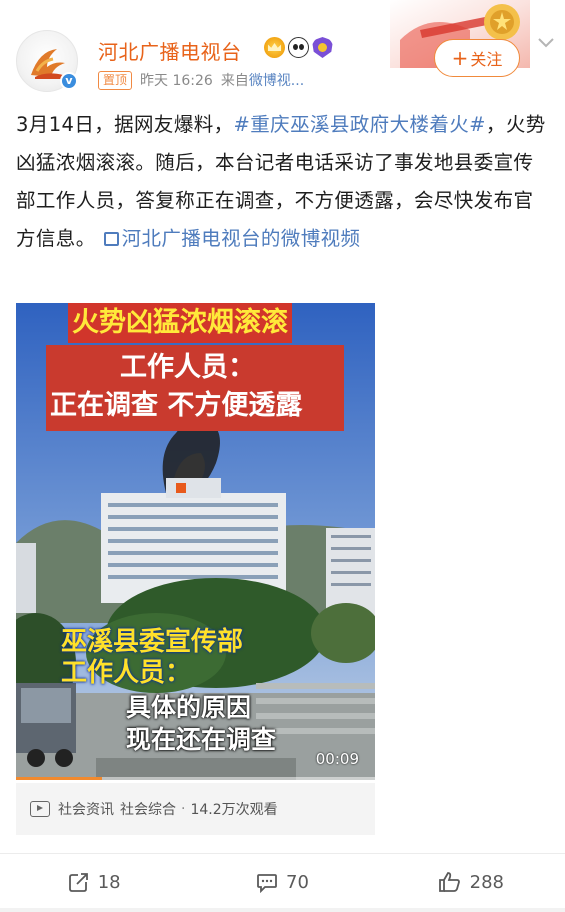 The image size is (565, 912). What do you see at coordinates (477, 58) in the screenshot?
I see `follow-button: + 关注` at bounding box center [477, 58].